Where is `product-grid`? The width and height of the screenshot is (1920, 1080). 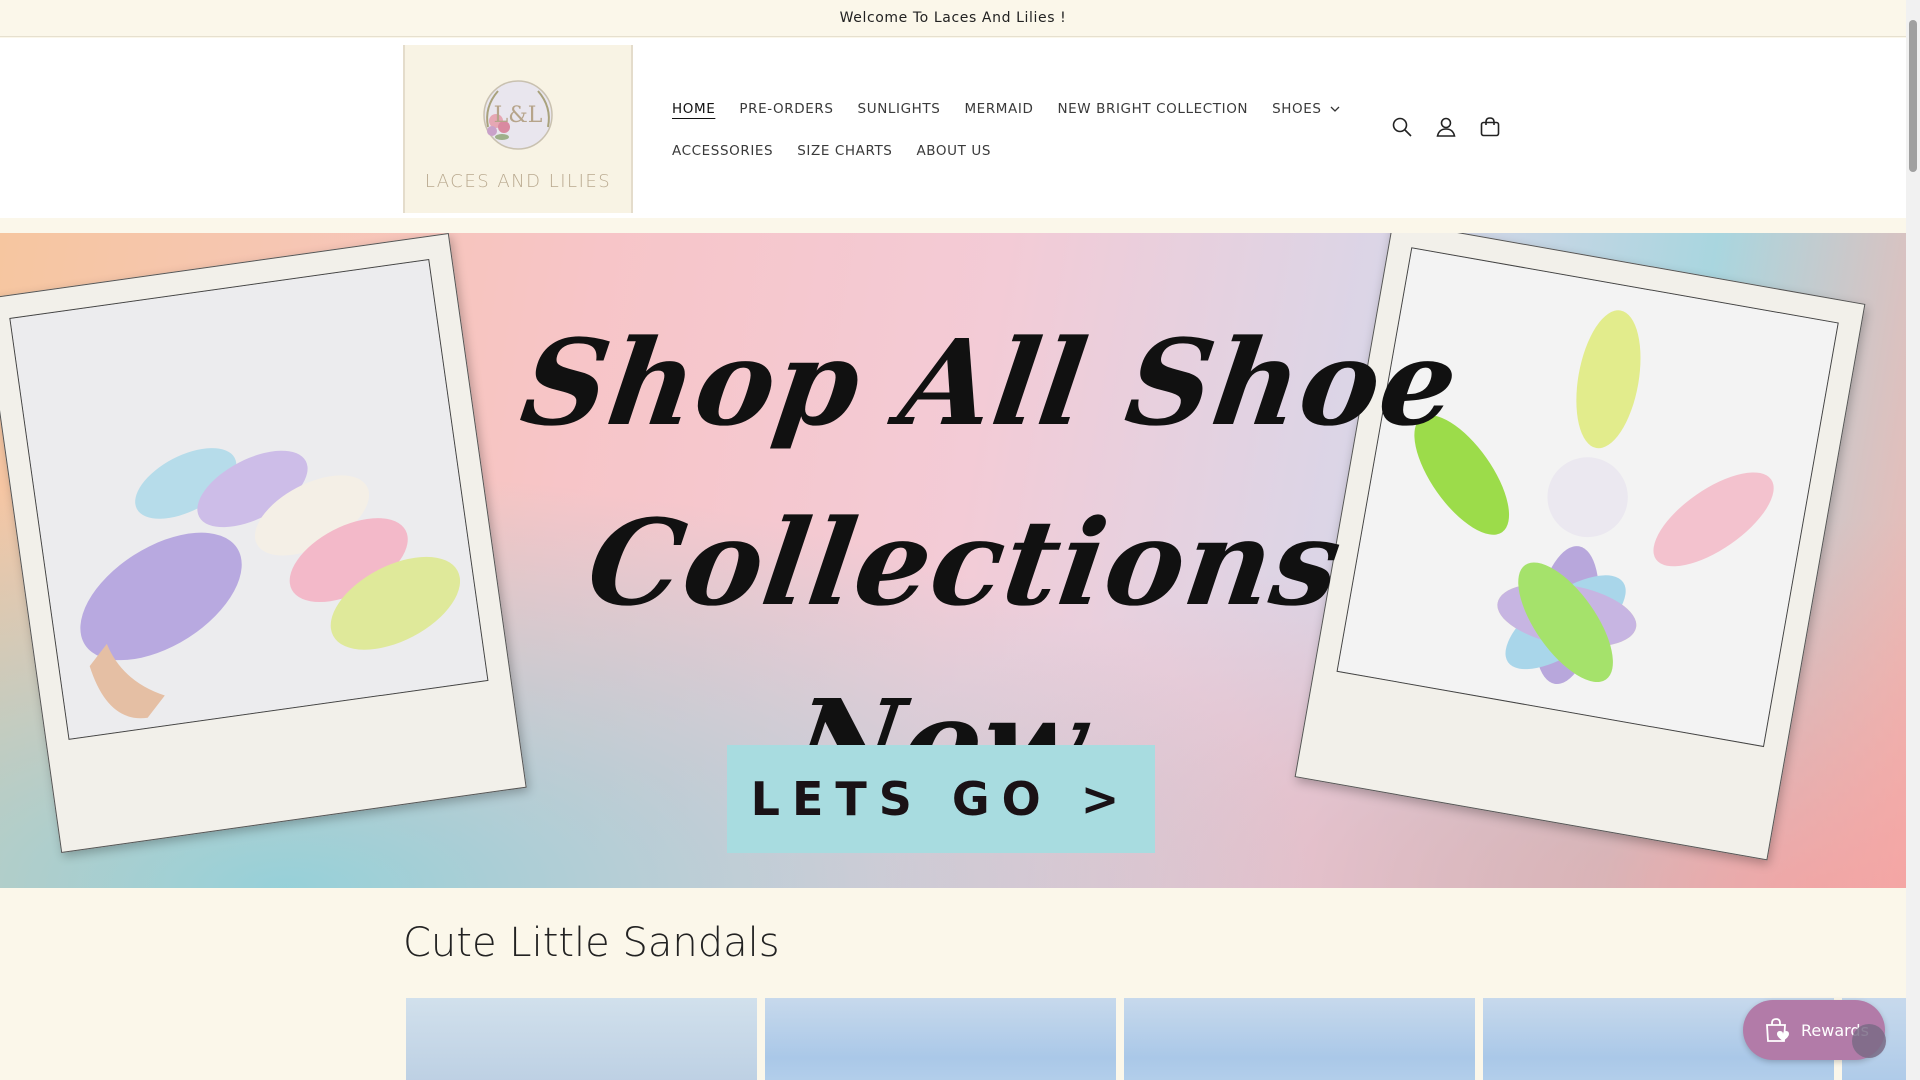 product-grid is located at coordinates (1159, 1039).